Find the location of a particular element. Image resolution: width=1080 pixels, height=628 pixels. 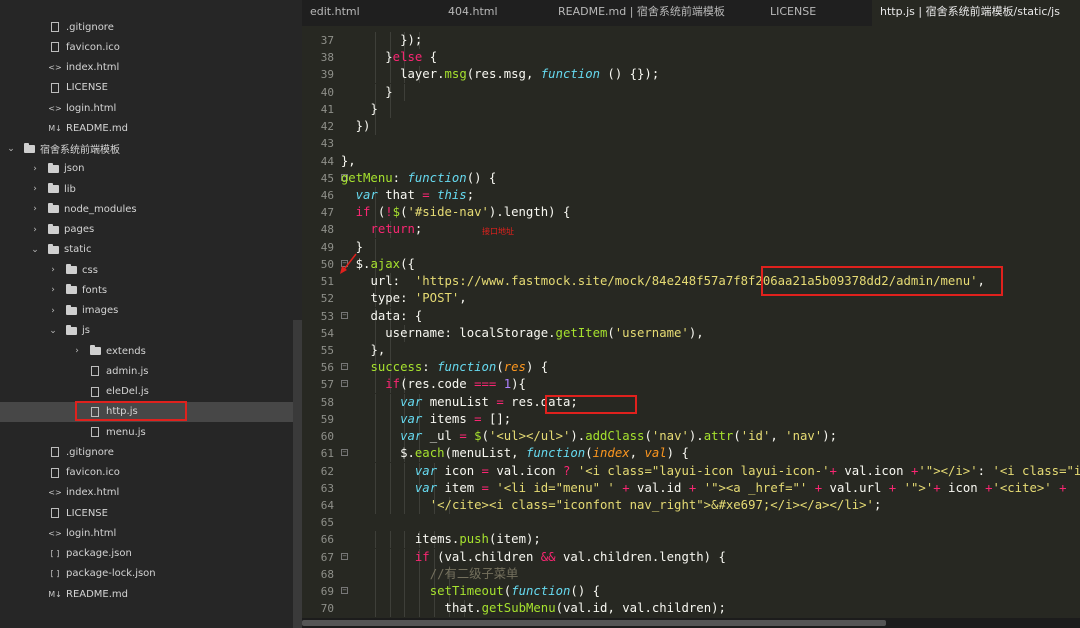

code-line: 38}else { is located at coordinates (691, 58).